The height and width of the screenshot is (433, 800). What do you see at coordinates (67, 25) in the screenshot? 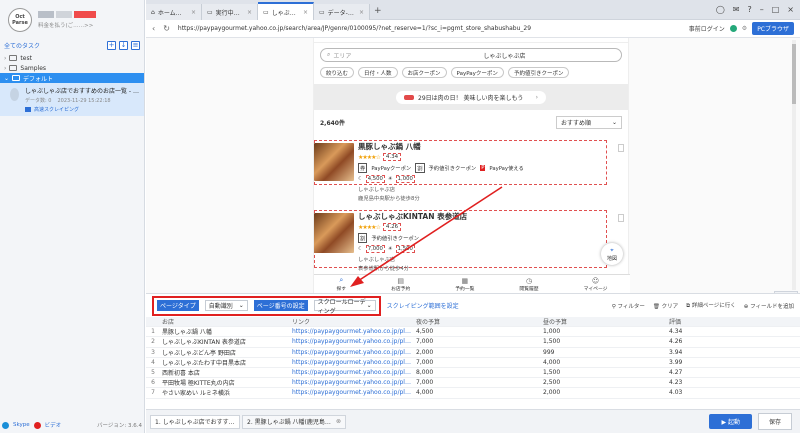
I see `plan-link: 料金を払う(ご……>>` at bounding box center [67, 25].